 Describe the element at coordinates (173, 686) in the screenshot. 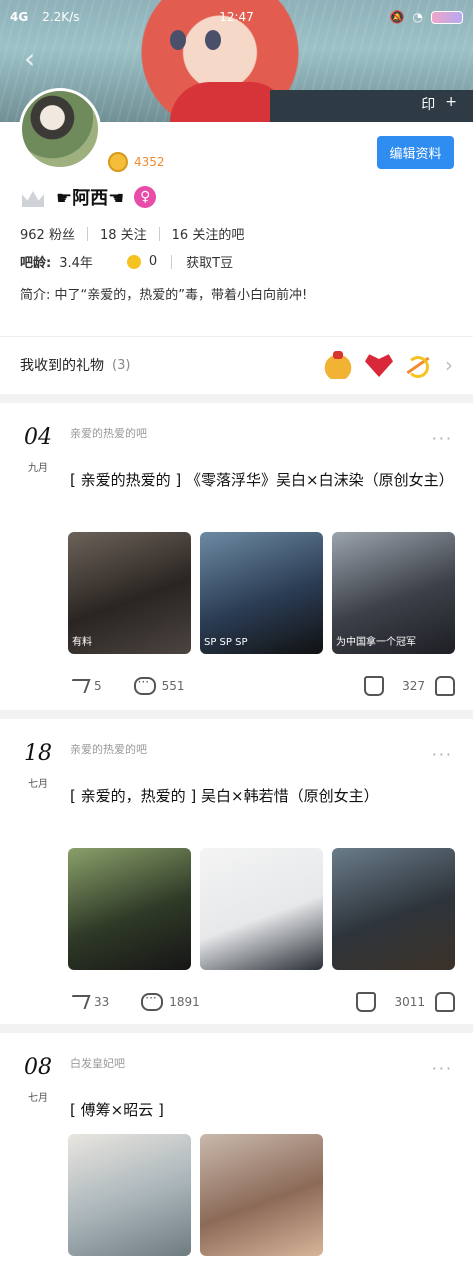

I see `comment-count: 551` at that location.